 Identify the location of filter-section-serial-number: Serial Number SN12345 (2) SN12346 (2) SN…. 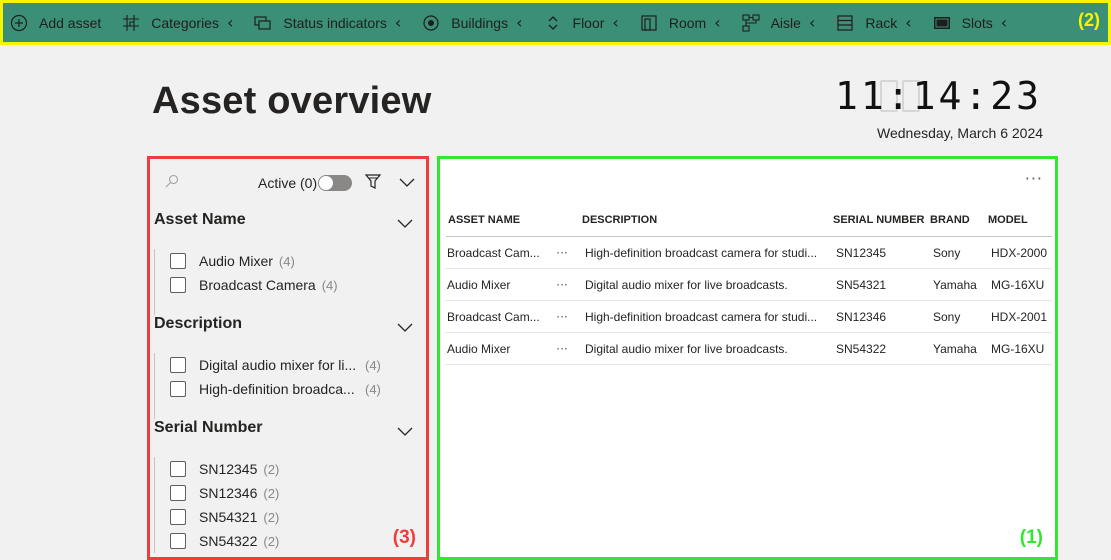
(285, 486).